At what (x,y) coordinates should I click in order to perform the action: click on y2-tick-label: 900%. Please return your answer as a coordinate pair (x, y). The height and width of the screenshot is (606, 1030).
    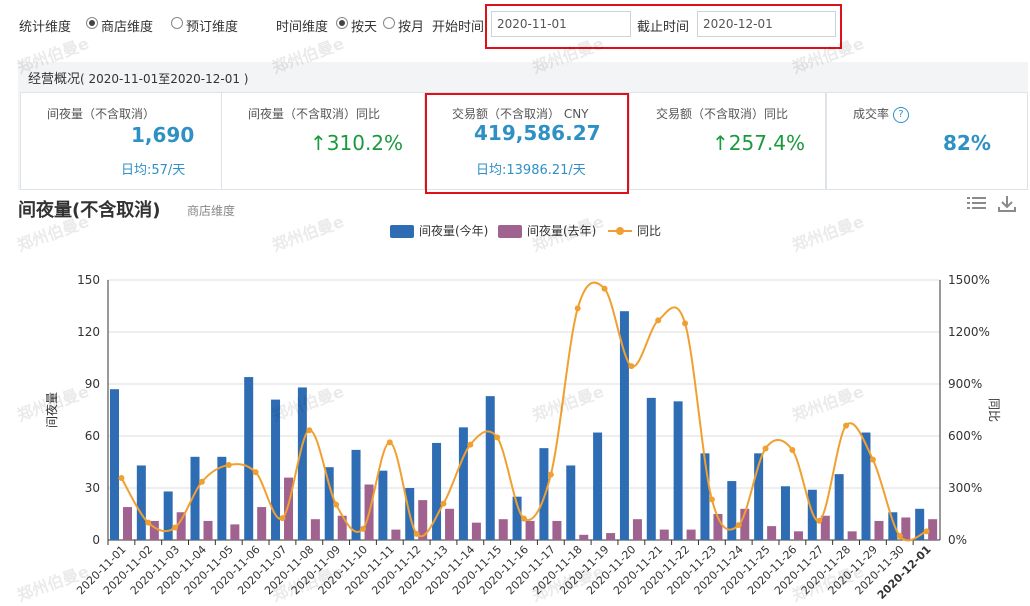
    Looking at the image, I should click on (965, 384).